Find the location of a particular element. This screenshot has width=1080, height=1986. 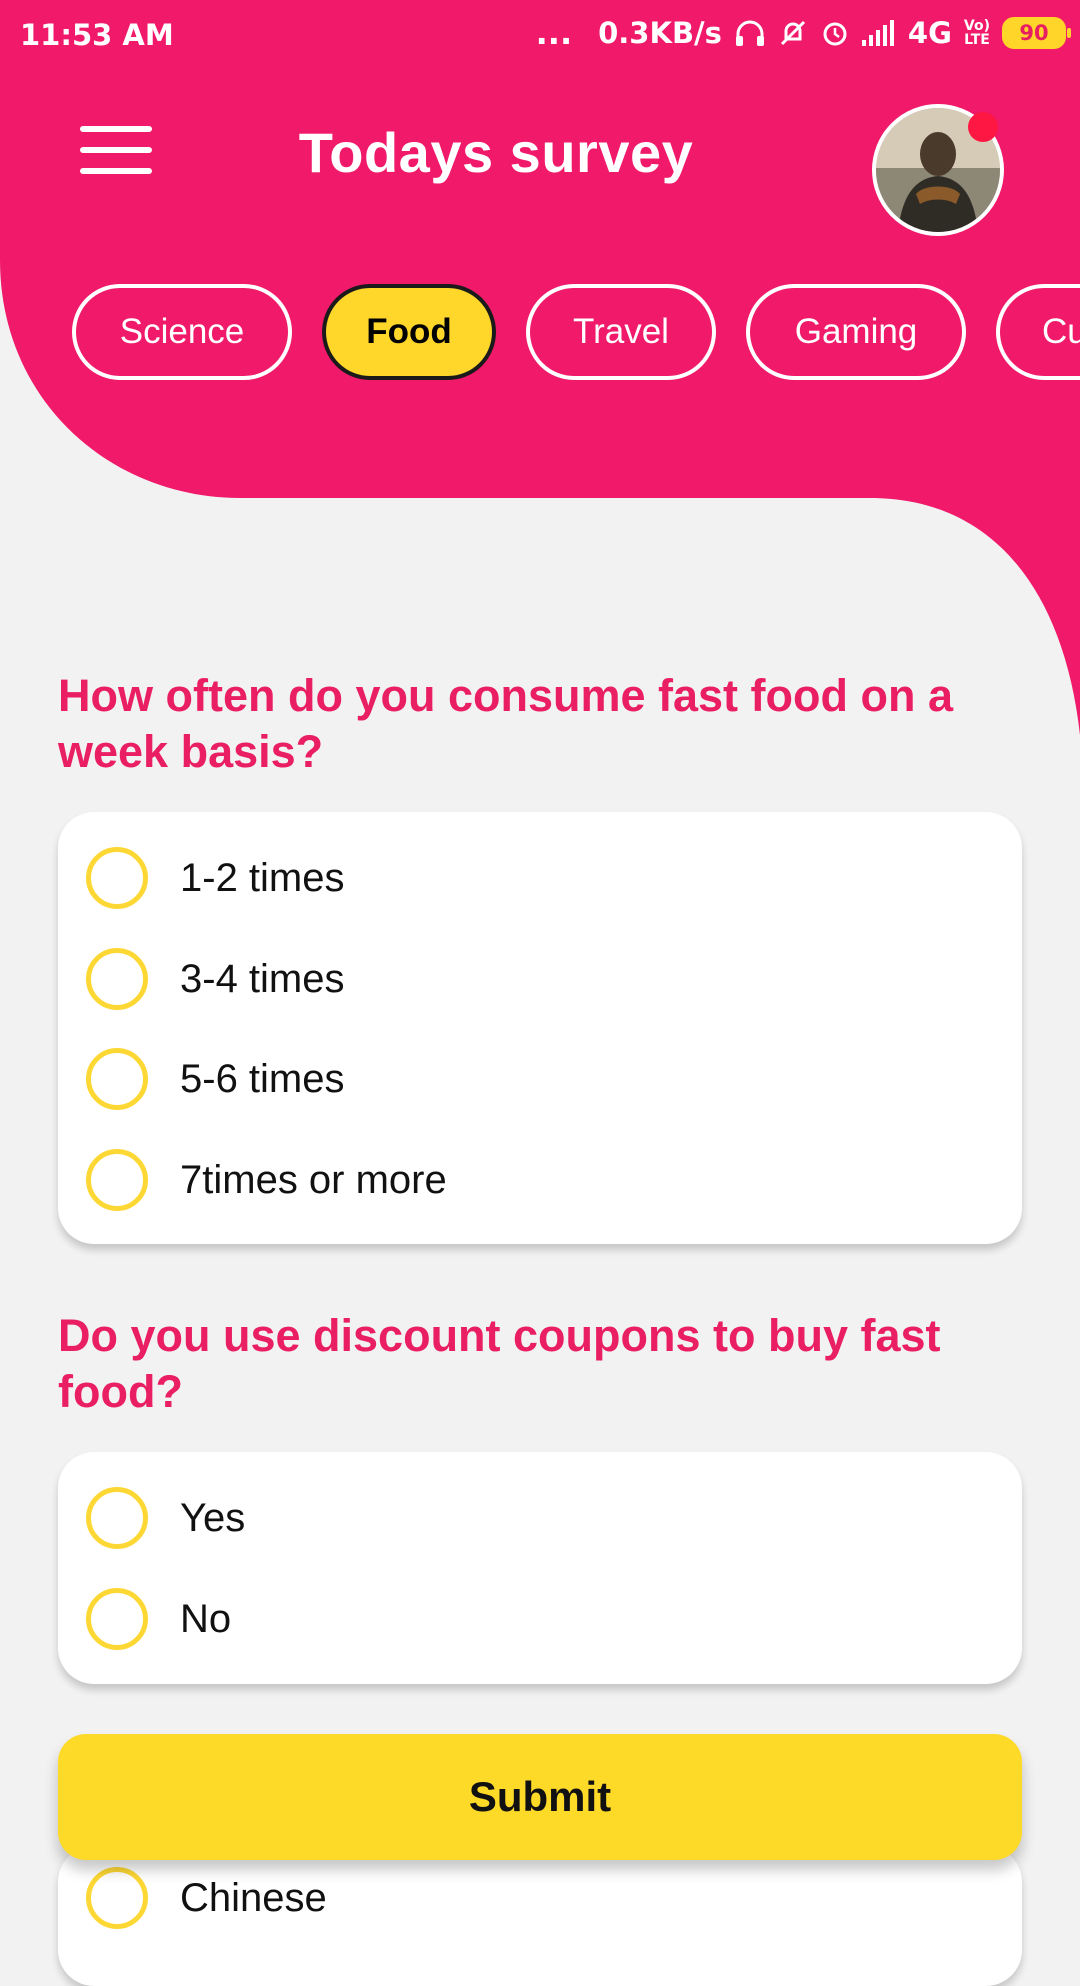

network-speed: 0.3KB/s is located at coordinates (660, 33).